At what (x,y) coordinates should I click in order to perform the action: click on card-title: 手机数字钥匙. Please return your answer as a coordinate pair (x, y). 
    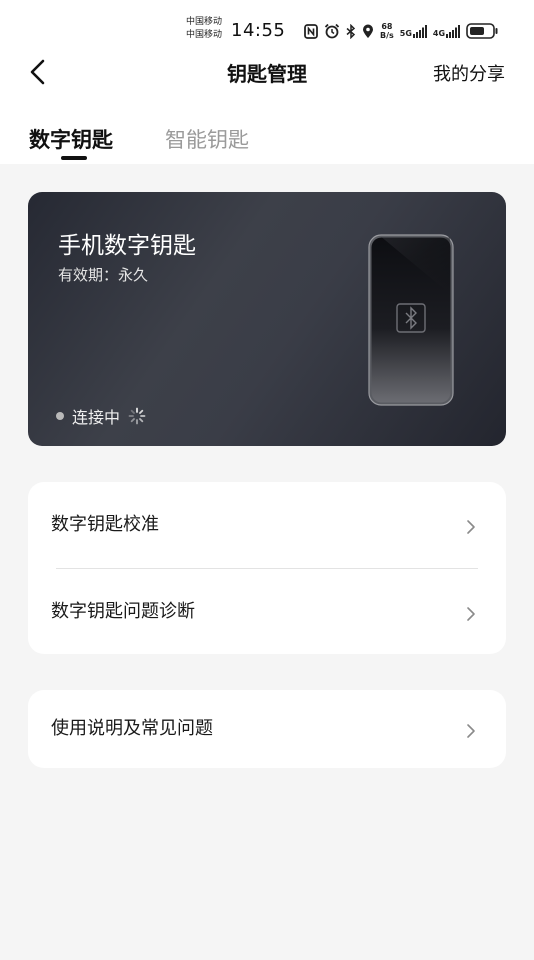
    Looking at the image, I should click on (127, 246).